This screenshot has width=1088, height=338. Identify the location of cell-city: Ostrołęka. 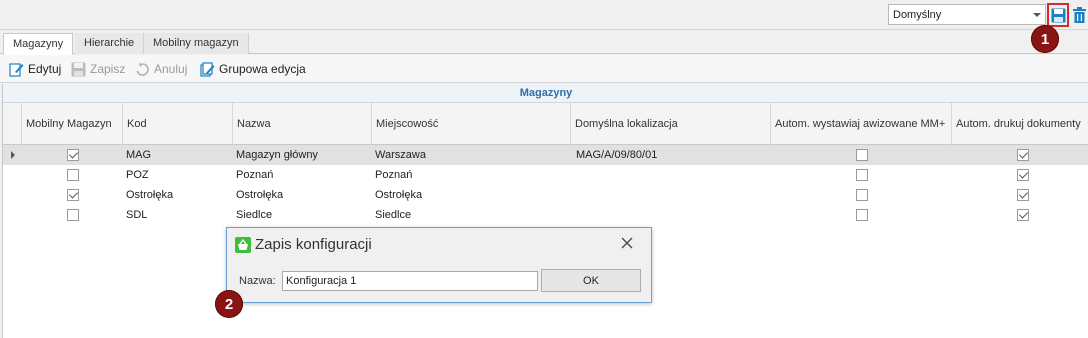
(399, 195).